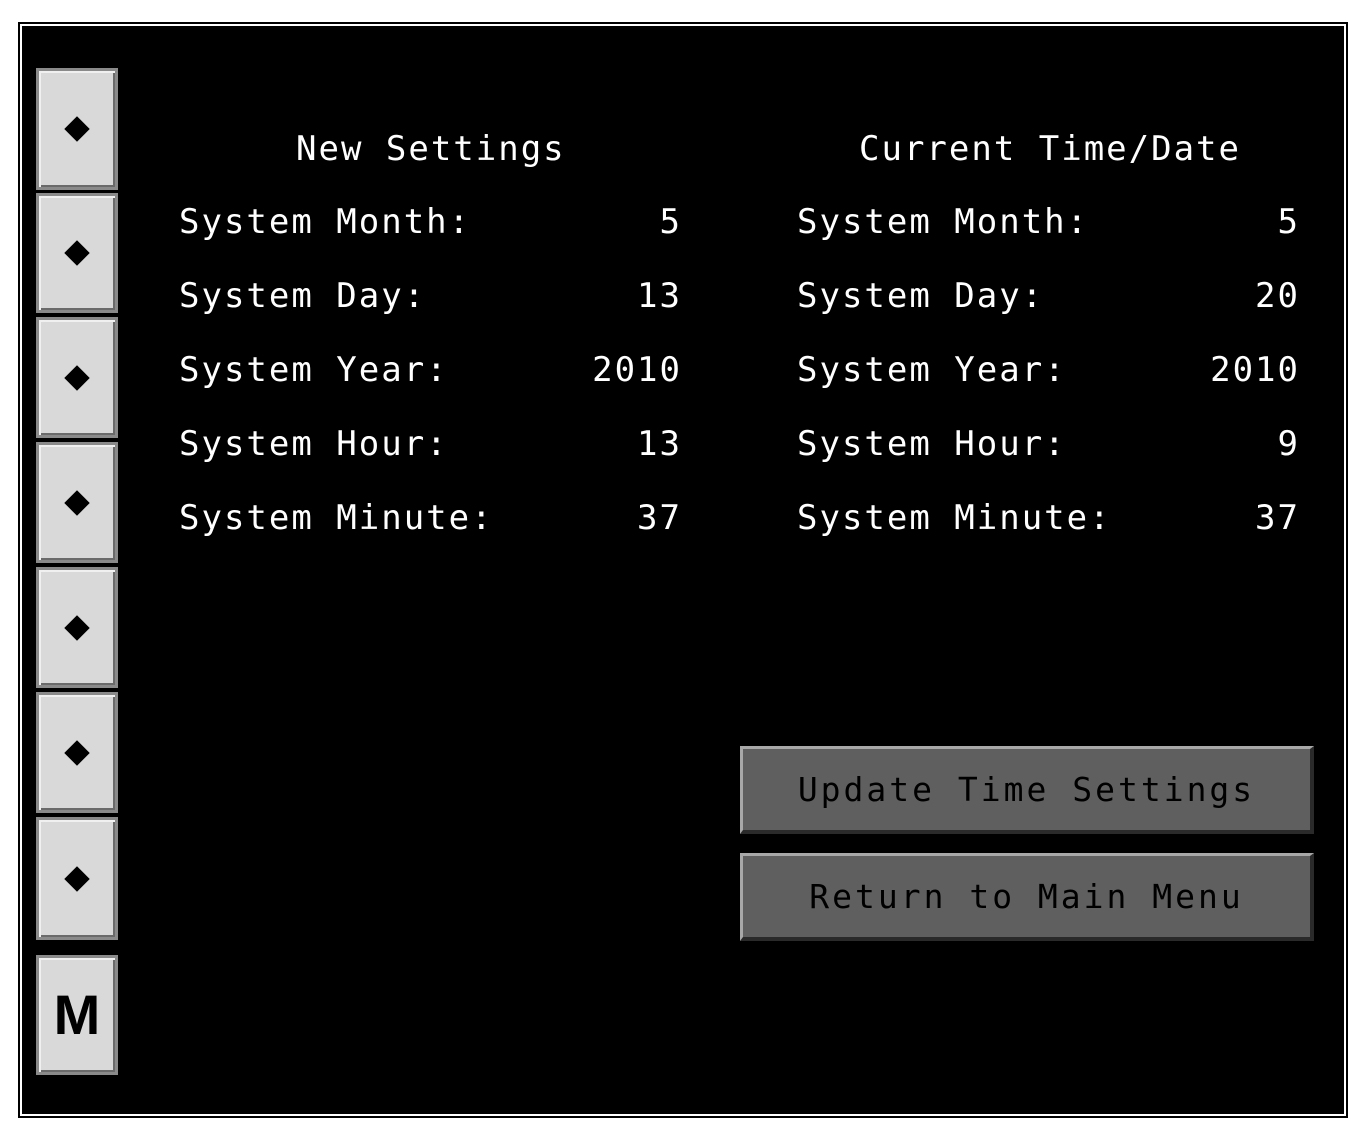  I want to click on current-hour-value: 9, so click(1288, 444).